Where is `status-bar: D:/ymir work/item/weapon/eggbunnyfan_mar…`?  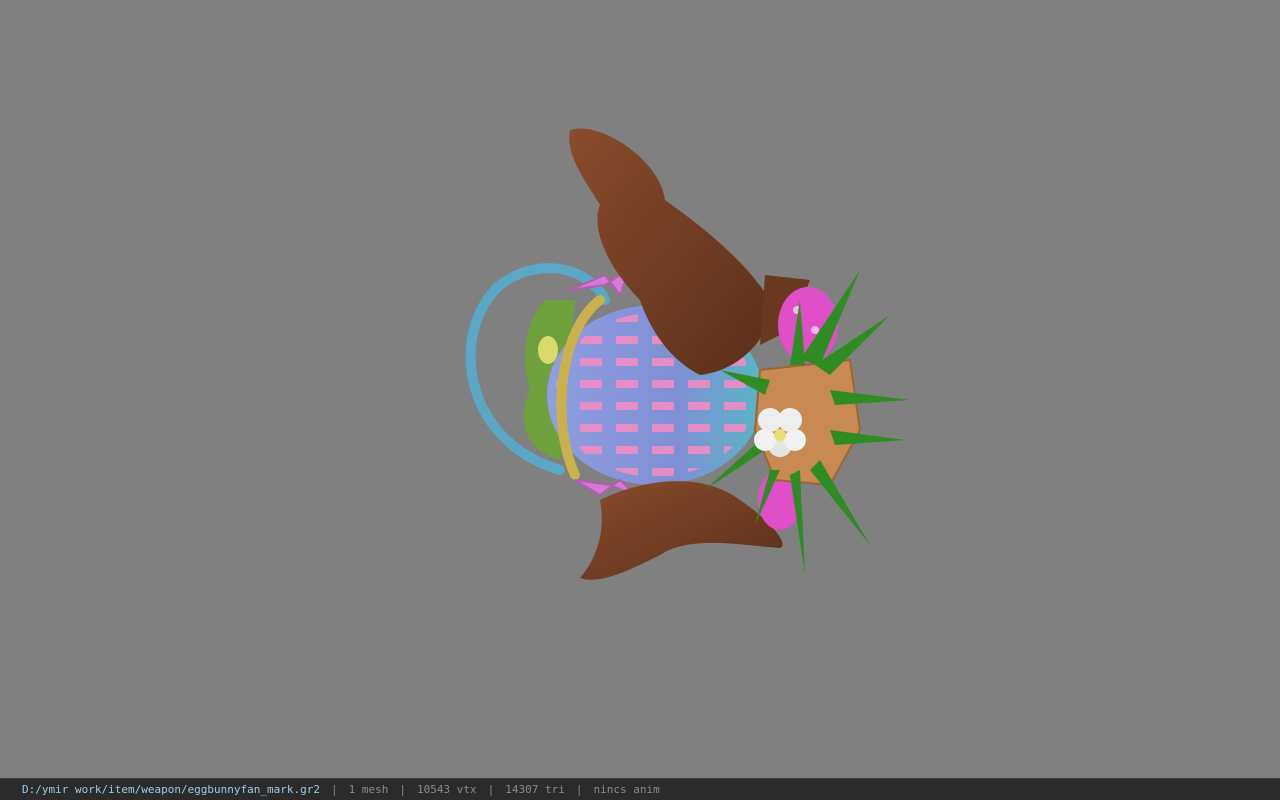 status-bar: D:/ymir work/item/weapon/eggbunnyfan_mar… is located at coordinates (640, 789).